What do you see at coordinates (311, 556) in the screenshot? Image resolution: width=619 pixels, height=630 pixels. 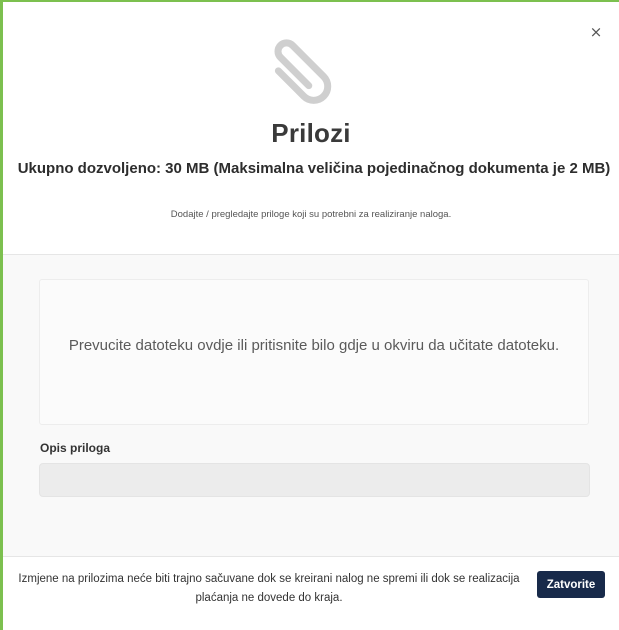 I see `divider` at bounding box center [311, 556].